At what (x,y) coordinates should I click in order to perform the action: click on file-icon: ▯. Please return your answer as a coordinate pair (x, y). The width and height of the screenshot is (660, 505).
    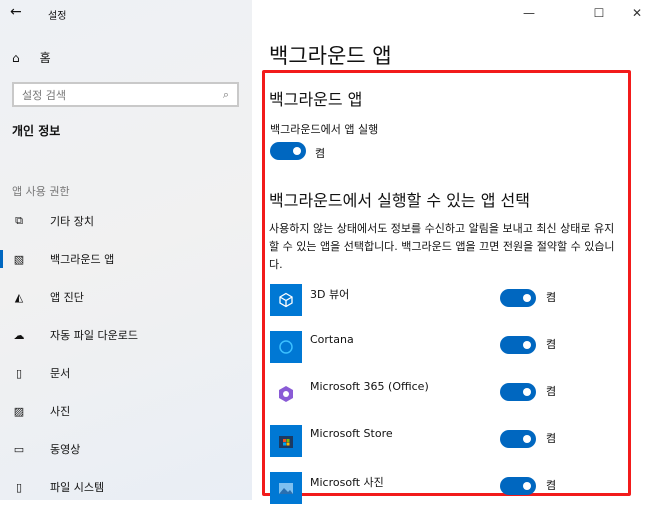
    Looking at the image, I should click on (19, 487).